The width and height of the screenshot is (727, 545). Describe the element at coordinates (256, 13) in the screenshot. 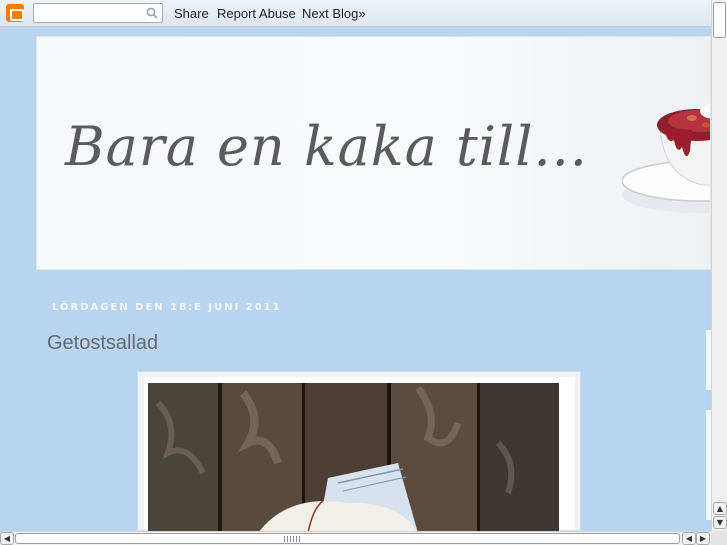

I see `report-abuse-link: Report Abuse` at that location.